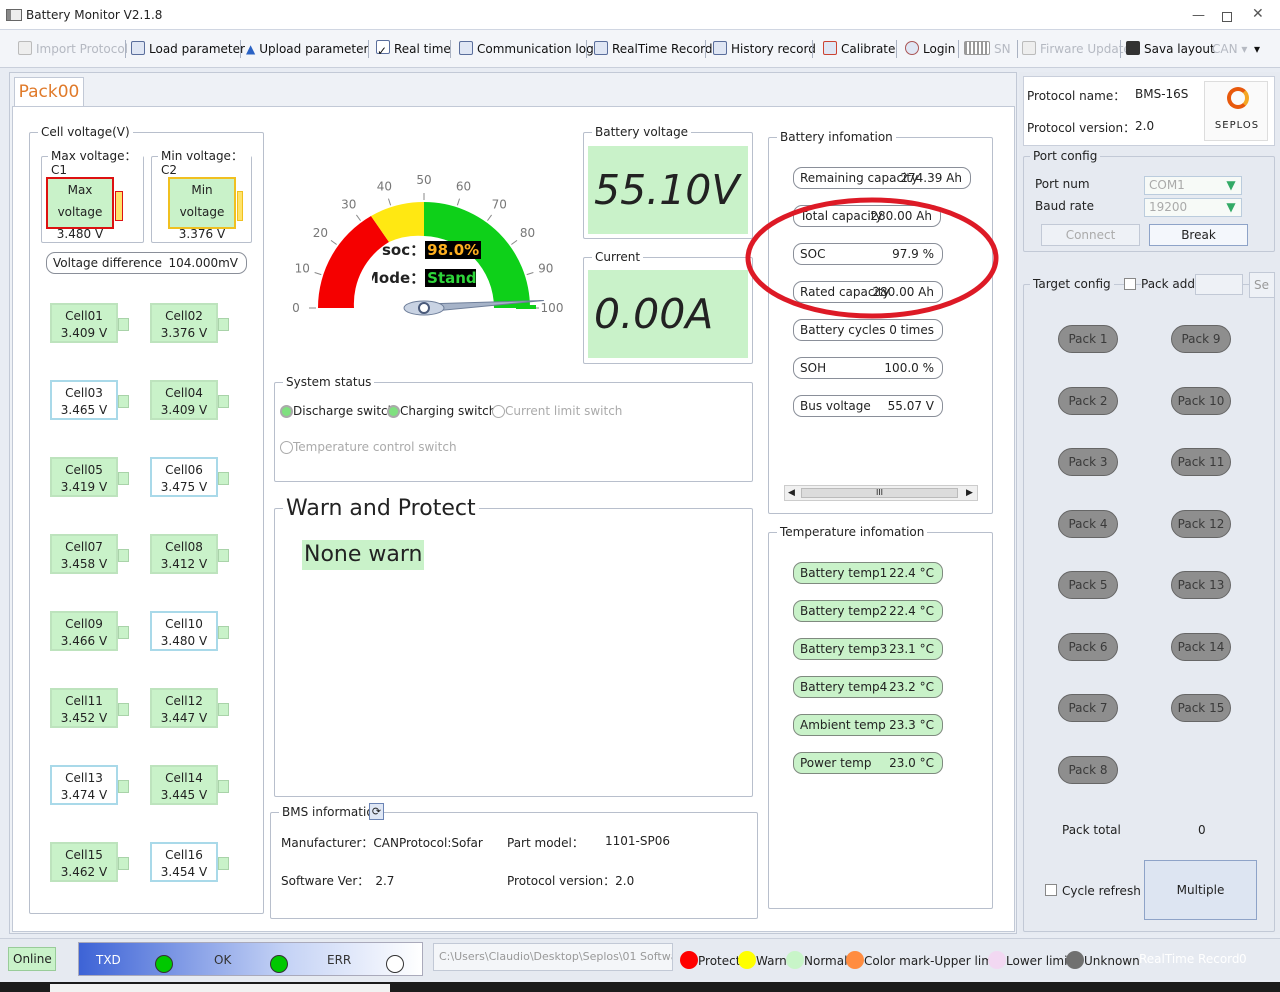 This screenshot has width=1280, height=992. What do you see at coordinates (1219, 284) in the screenshot?
I see `pack-addr-input` at bounding box center [1219, 284].